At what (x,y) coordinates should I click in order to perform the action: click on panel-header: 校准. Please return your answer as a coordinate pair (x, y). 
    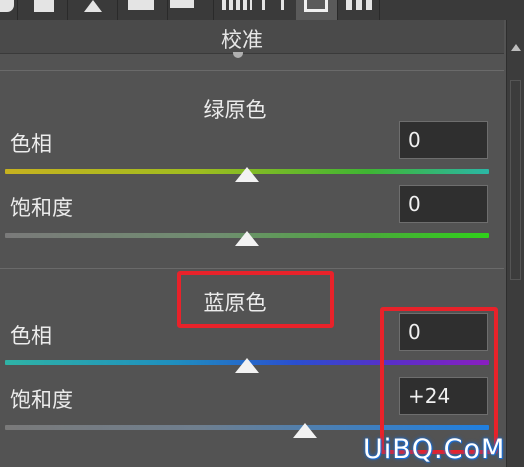
    Looking at the image, I should click on (252, 37).